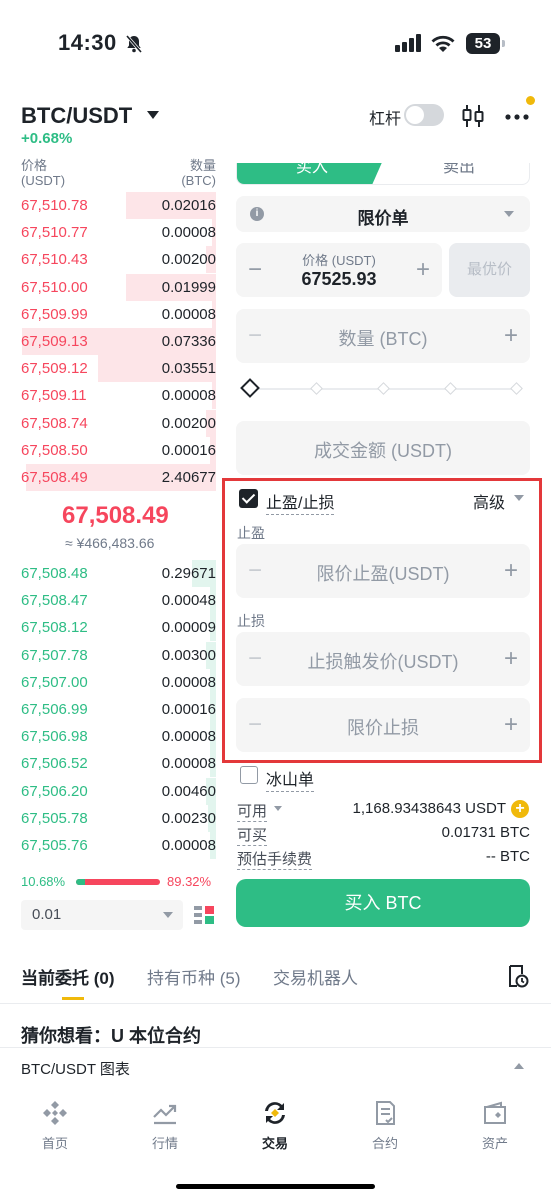  I want to click on bid-row: 67,508.47 0.00048, so click(115, 601).